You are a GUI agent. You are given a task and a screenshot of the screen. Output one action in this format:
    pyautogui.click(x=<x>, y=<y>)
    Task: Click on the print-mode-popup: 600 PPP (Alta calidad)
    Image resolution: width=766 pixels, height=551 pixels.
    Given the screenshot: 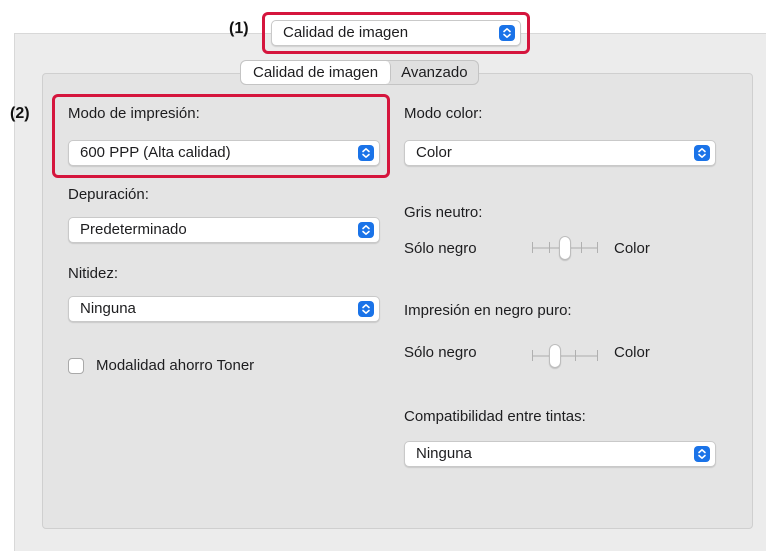 What is the action you would take?
    pyautogui.click(x=224, y=153)
    